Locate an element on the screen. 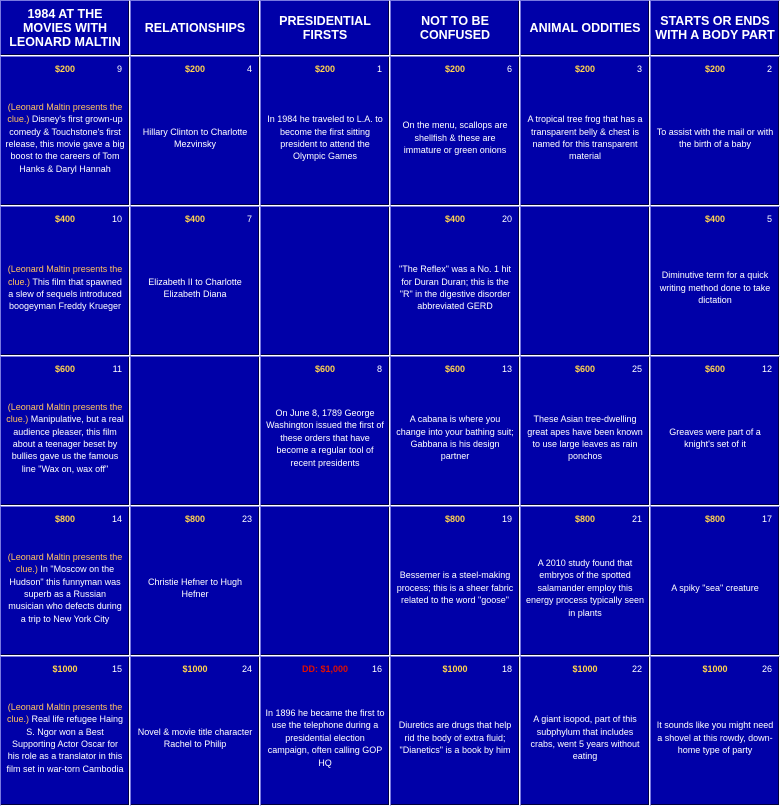  clue-order-number: 19 is located at coordinates (506, 519).